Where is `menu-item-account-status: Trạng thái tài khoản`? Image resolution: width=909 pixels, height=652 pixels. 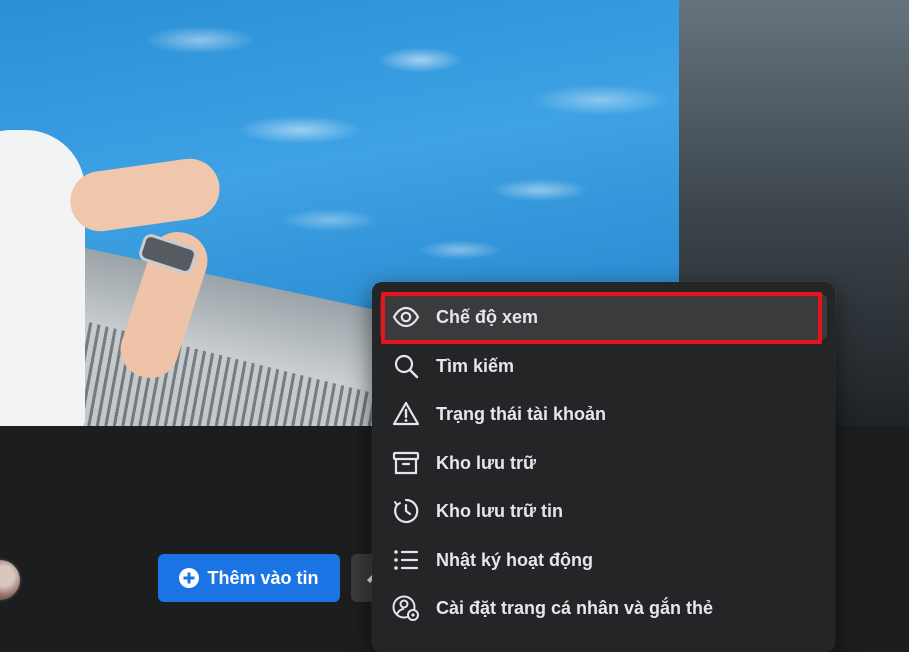 menu-item-account-status: Trạng thái tài khoản is located at coordinates (603, 414).